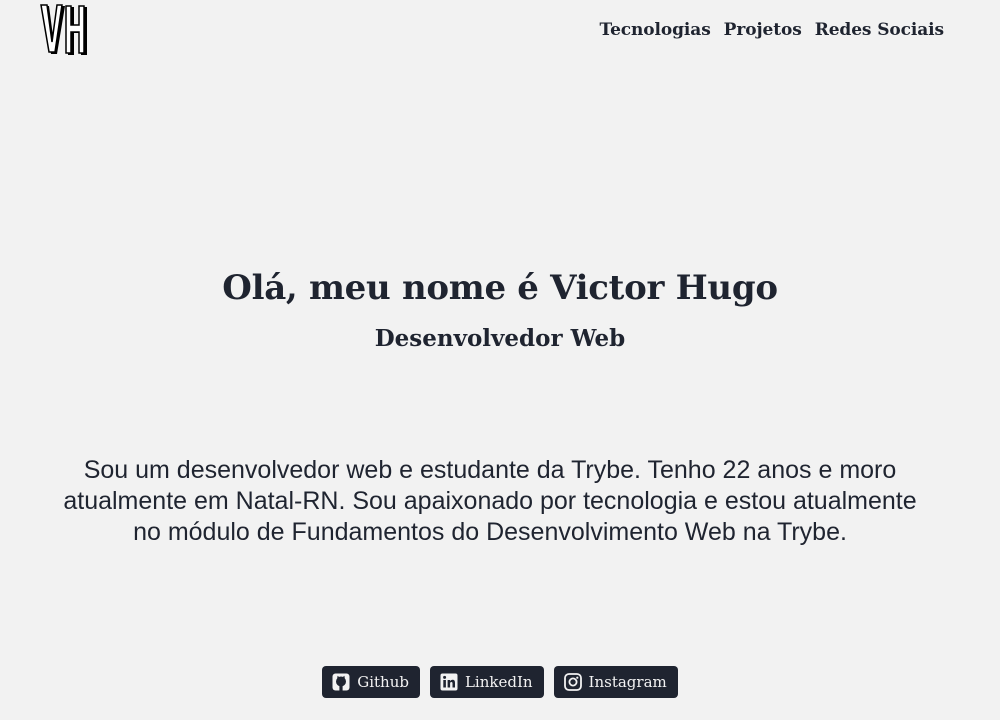 This screenshot has width=1000, height=720. I want to click on github-button-label: Github, so click(383, 682).